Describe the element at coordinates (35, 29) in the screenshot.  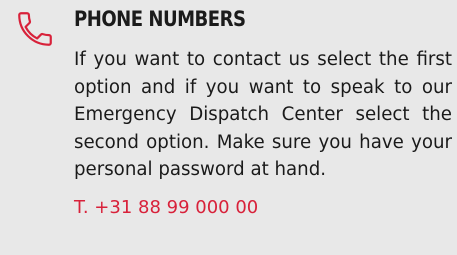
I see `phone-icon` at that location.